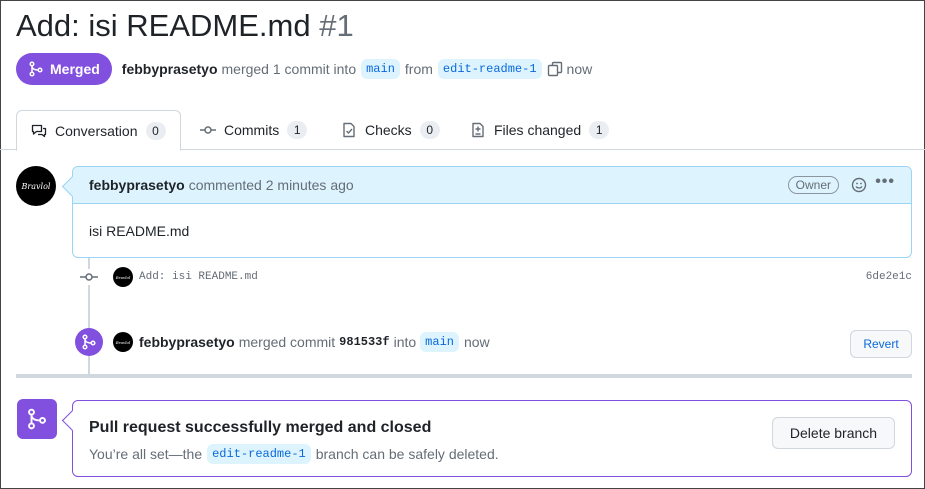  What do you see at coordinates (137, 185) in the screenshot?
I see `comment-author-link: febbyprasetyo` at bounding box center [137, 185].